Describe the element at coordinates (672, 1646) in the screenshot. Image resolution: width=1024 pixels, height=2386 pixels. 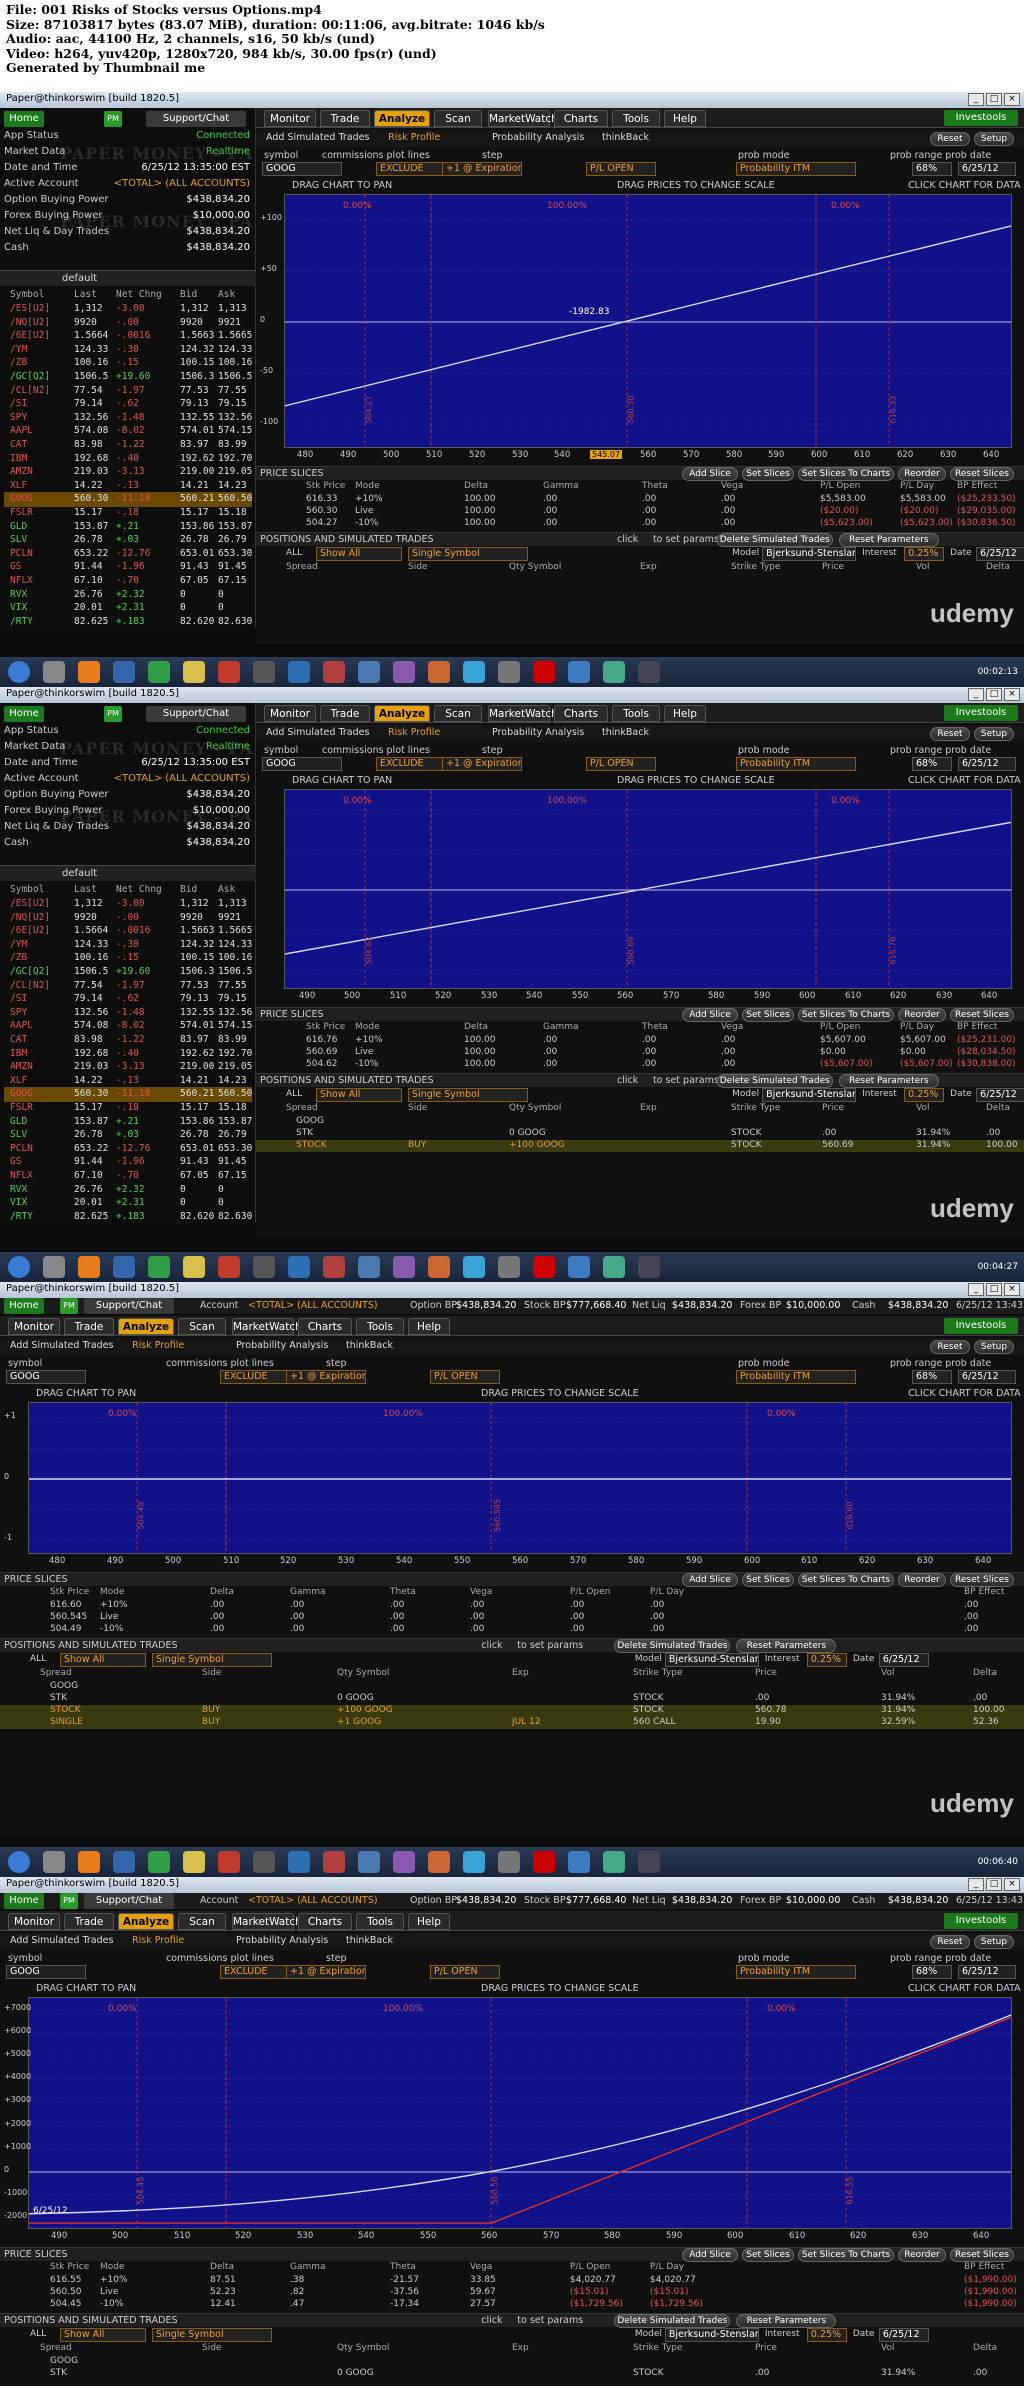
I see `delete-simulated-trades-button: Delete Simulated Trades` at that location.